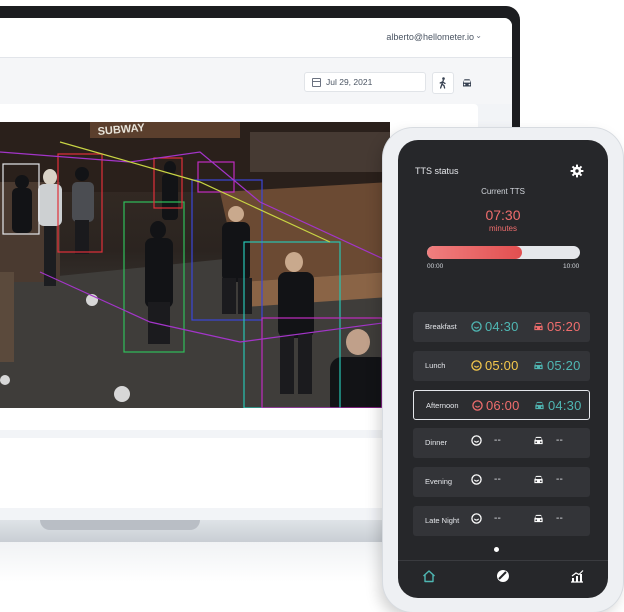 The height and width of the screenshot is (612, 624). What do you see at coordinates (474, 252) in the screenshot?
I see `tts-progress-fill` at bounding box center [474, 252].